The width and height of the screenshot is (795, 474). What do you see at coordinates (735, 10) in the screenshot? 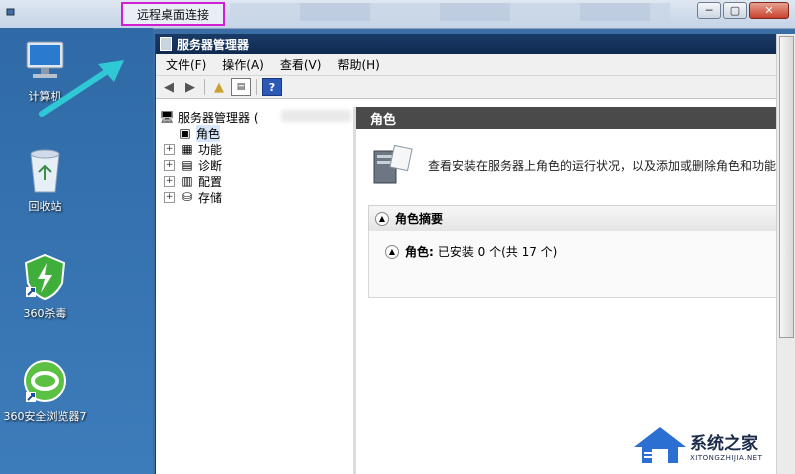
I see `restore-button: ▢` at bounding box center [735, 10].